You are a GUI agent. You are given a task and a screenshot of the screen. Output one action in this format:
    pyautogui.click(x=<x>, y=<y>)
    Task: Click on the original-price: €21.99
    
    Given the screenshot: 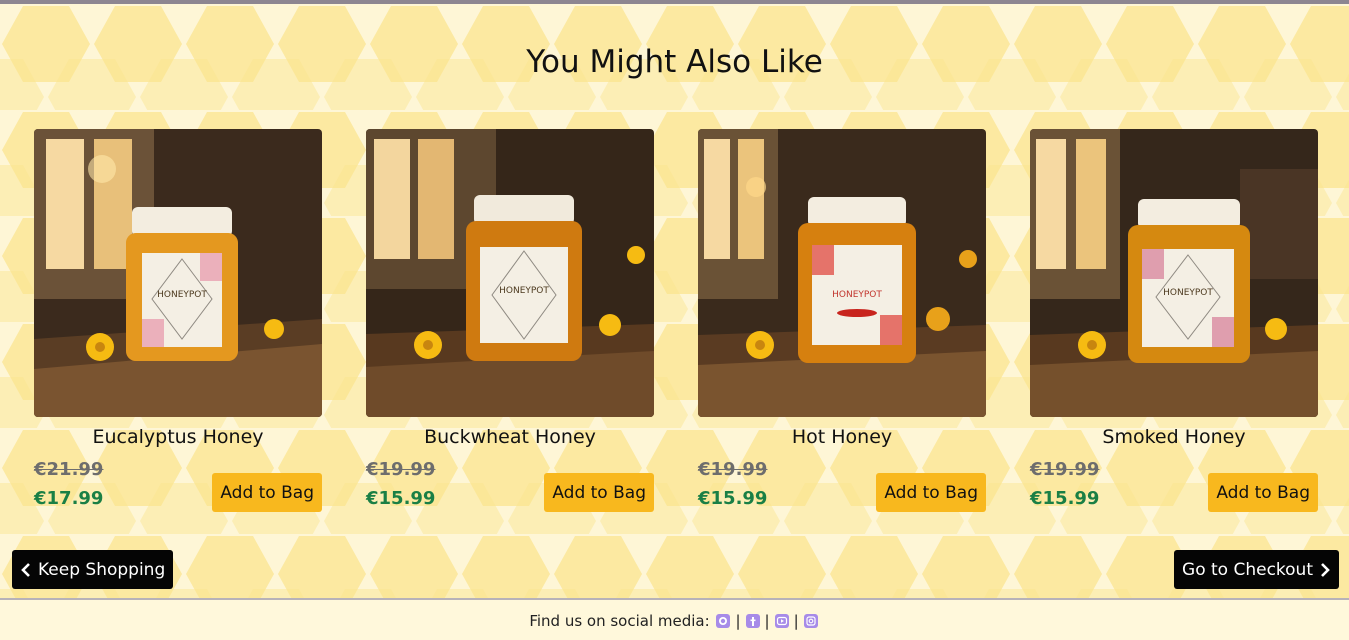 What is the action you would take?
    pyautogui.click(x=69, y=469)
    